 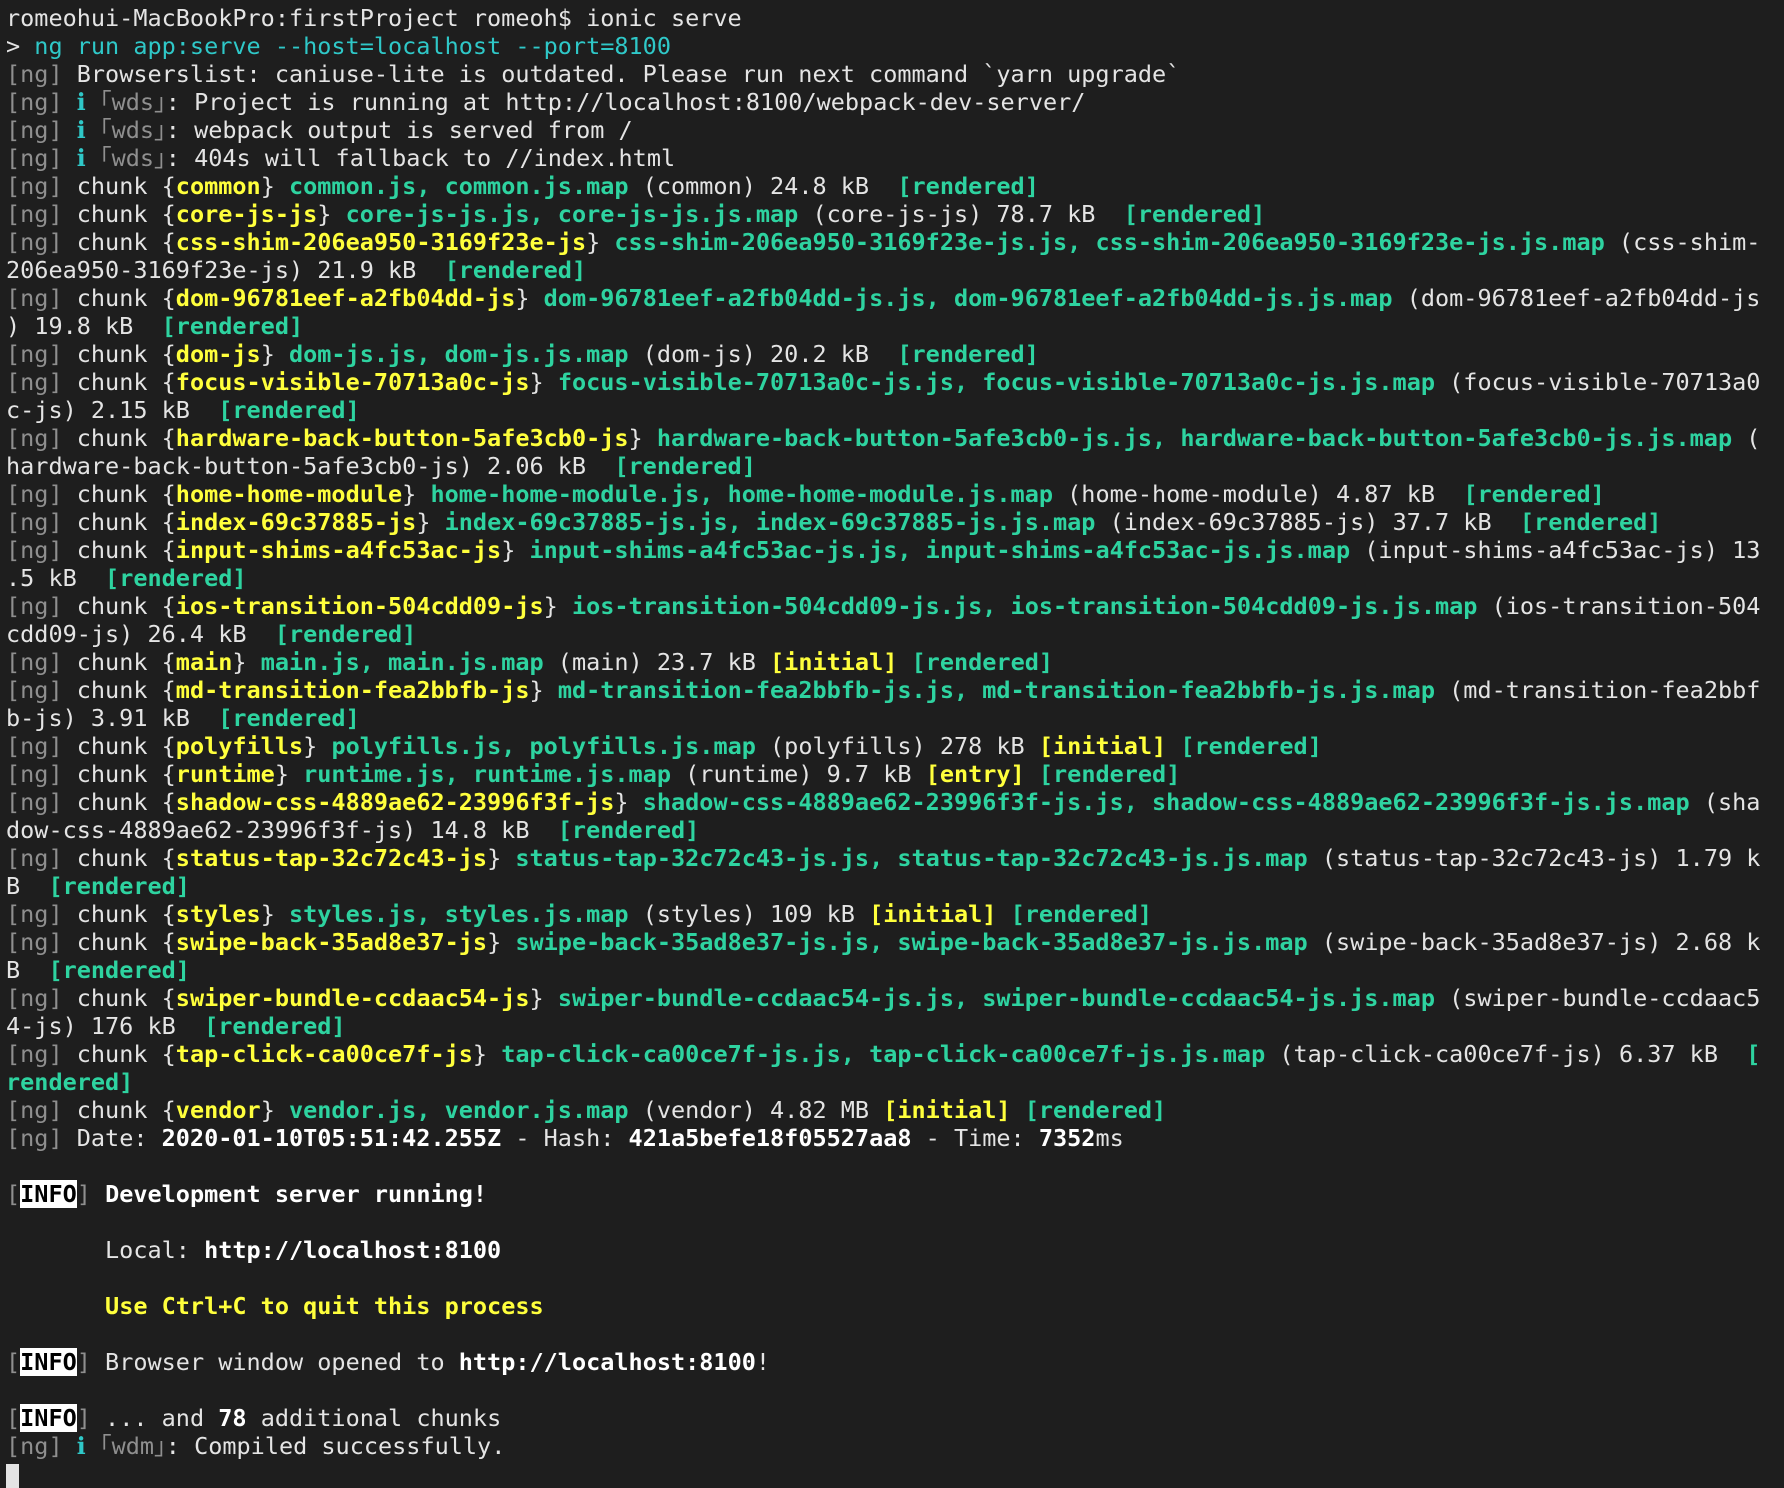 I want to click on line-segment: 78, so click(x=232, y=1418).